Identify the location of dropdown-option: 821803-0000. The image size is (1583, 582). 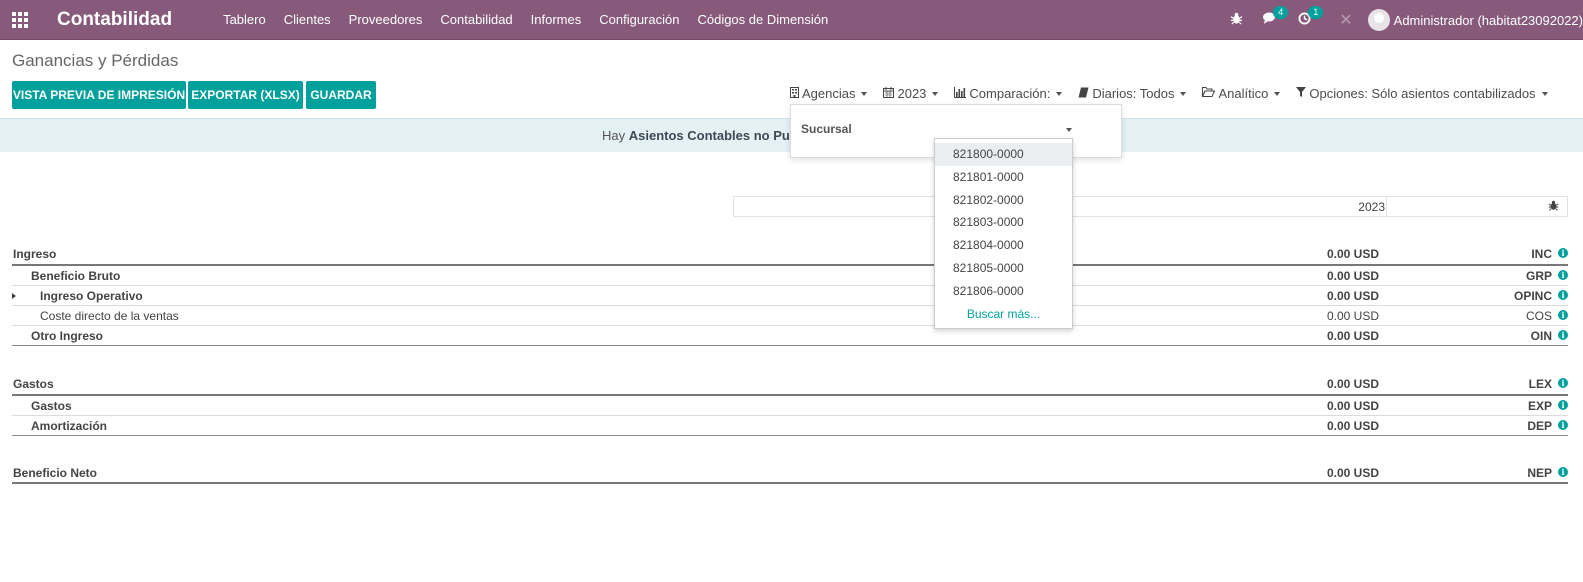
(1003, 222).